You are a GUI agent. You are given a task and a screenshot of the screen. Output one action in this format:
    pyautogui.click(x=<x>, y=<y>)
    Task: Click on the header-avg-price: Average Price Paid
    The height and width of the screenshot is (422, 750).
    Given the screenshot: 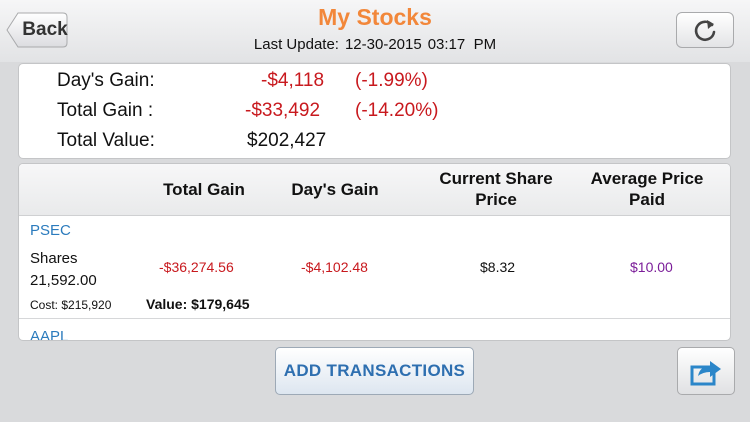 What is the action you would take?
    pyautogui.click(x=647, y=189)
    